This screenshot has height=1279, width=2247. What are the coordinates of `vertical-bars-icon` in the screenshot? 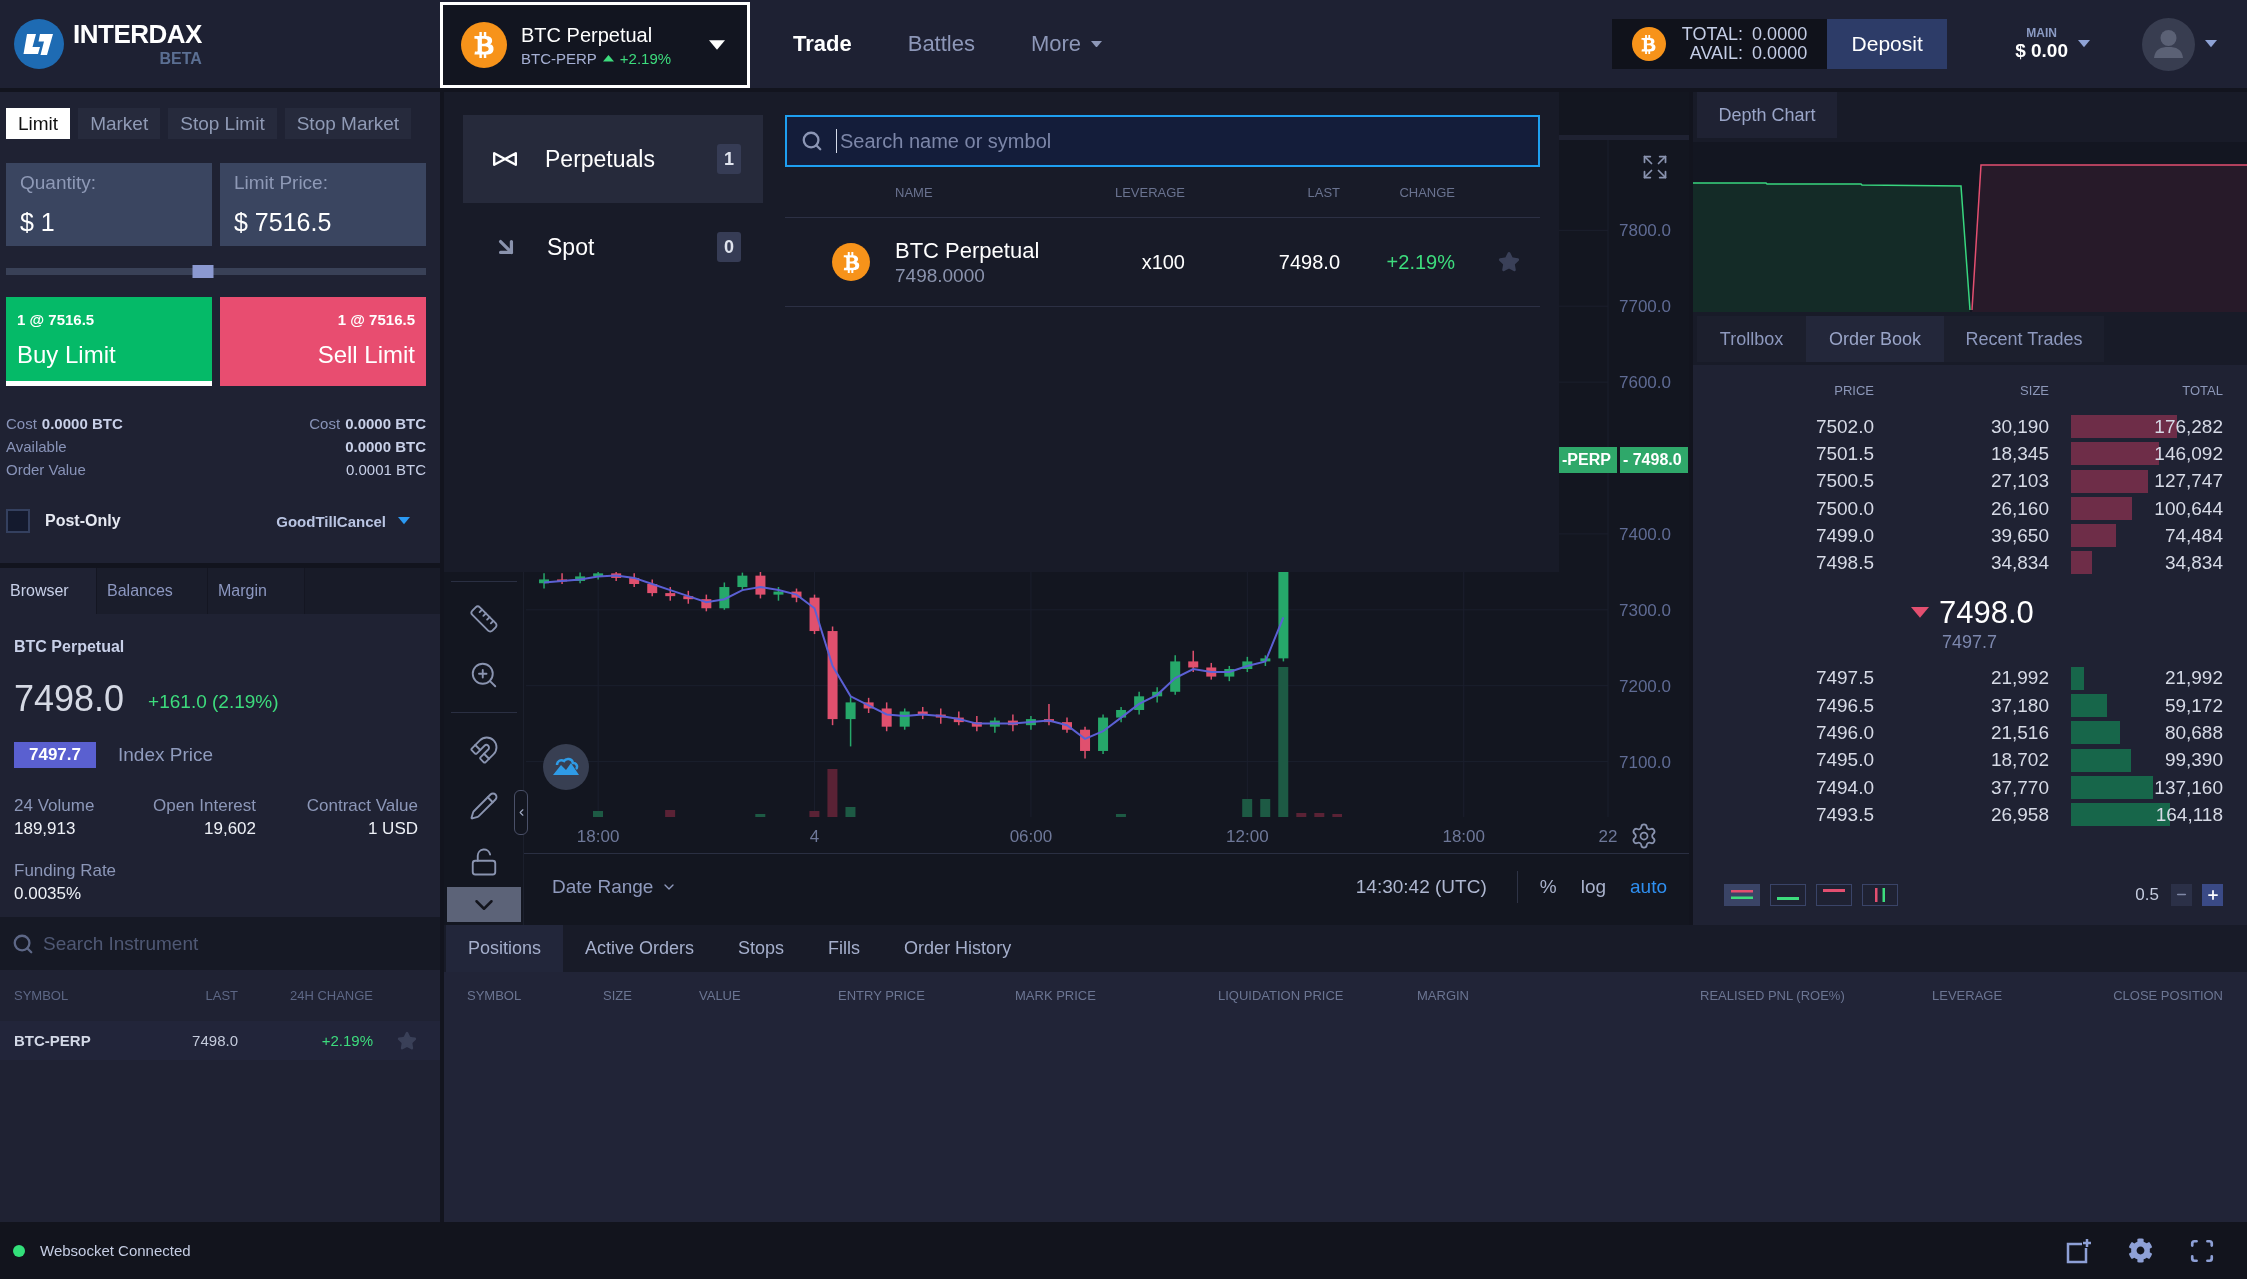 It's located at (1880, 894).